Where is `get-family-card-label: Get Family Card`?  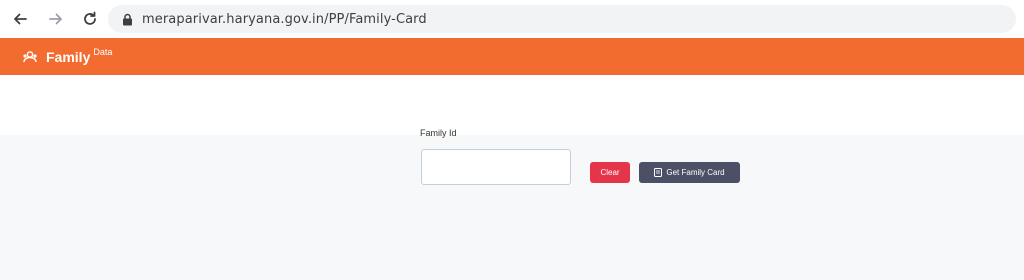 get-family-card-label: Get Family Card is located at coordinates (695, 172).